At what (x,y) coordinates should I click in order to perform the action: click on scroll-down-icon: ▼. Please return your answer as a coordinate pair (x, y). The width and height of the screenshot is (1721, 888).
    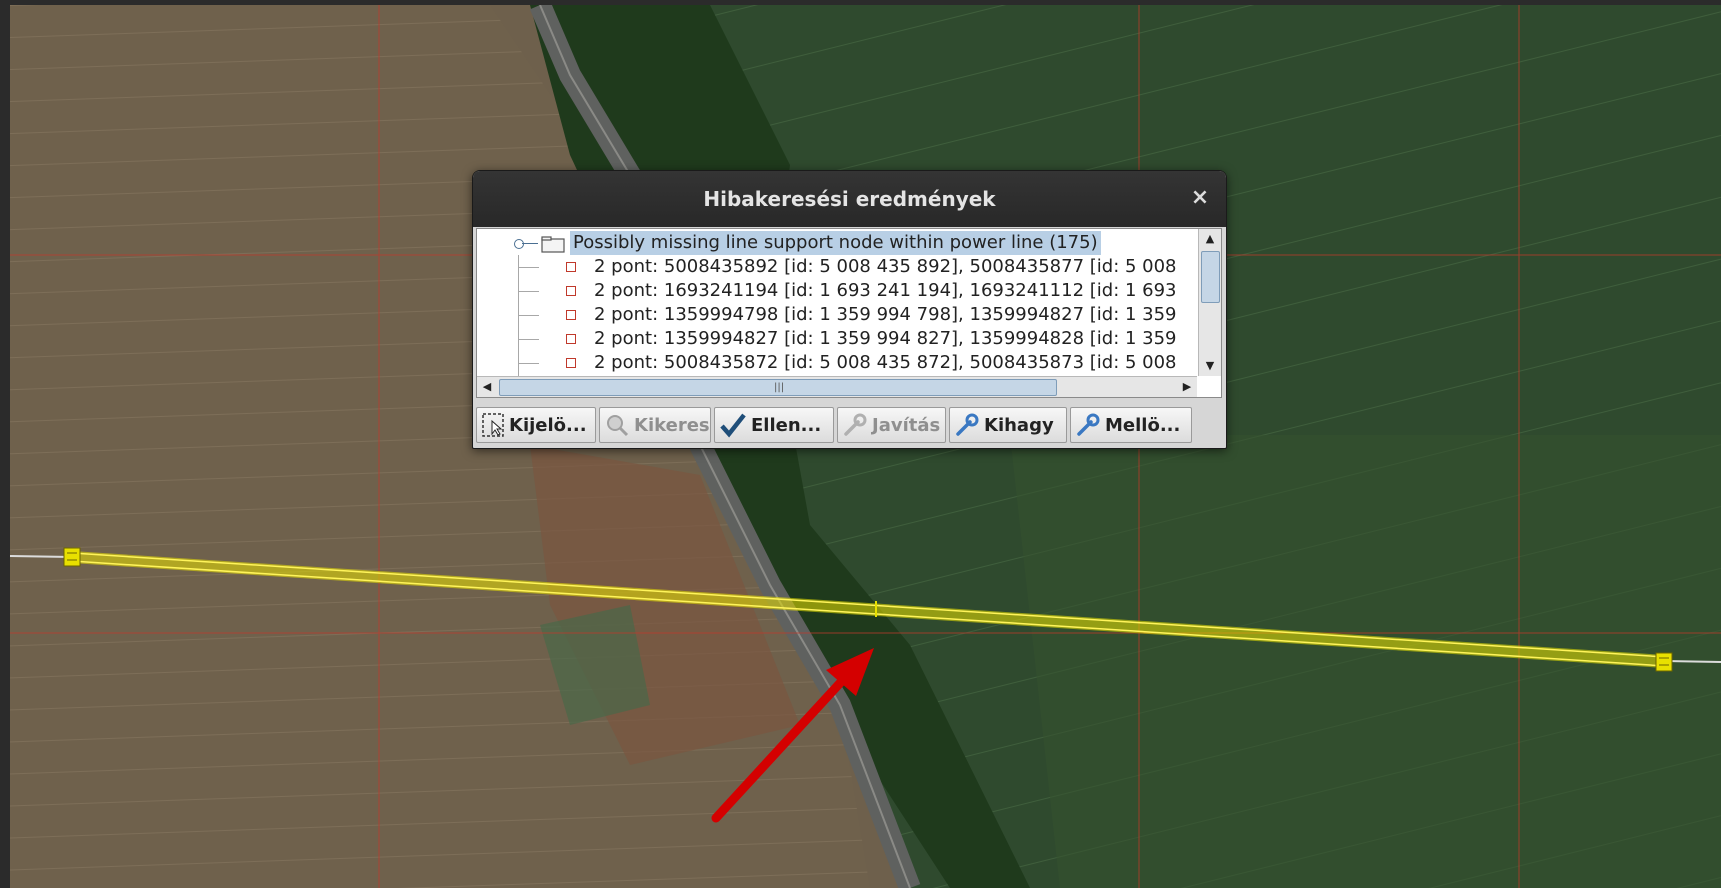
    Looking at the image, I should click on (1210, 366).